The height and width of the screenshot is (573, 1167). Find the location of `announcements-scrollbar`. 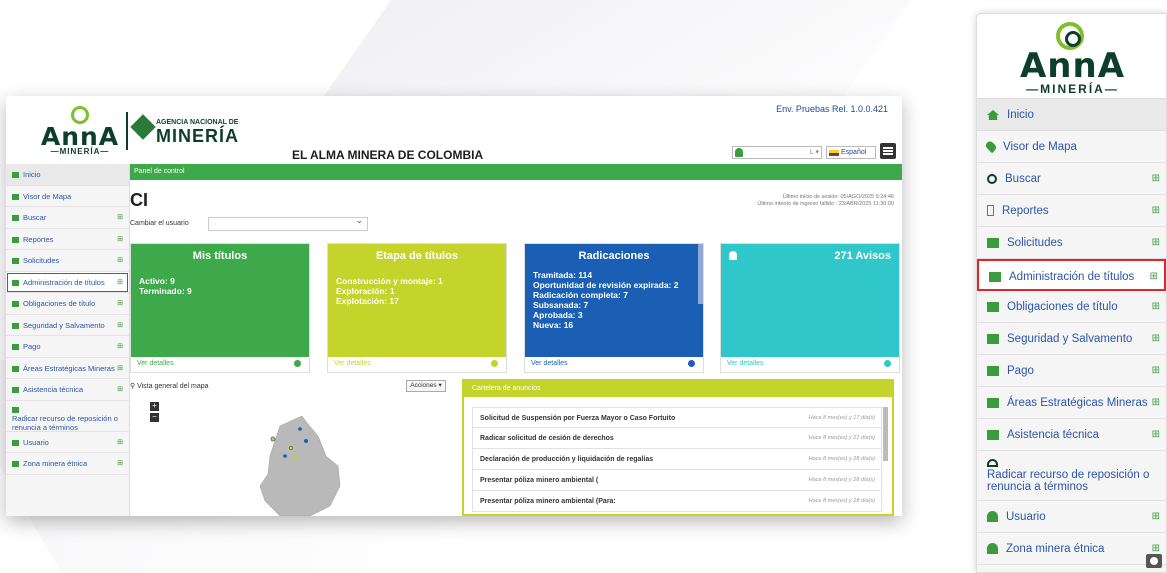

announcements-scrollbar is located at coordinates (885, 434).